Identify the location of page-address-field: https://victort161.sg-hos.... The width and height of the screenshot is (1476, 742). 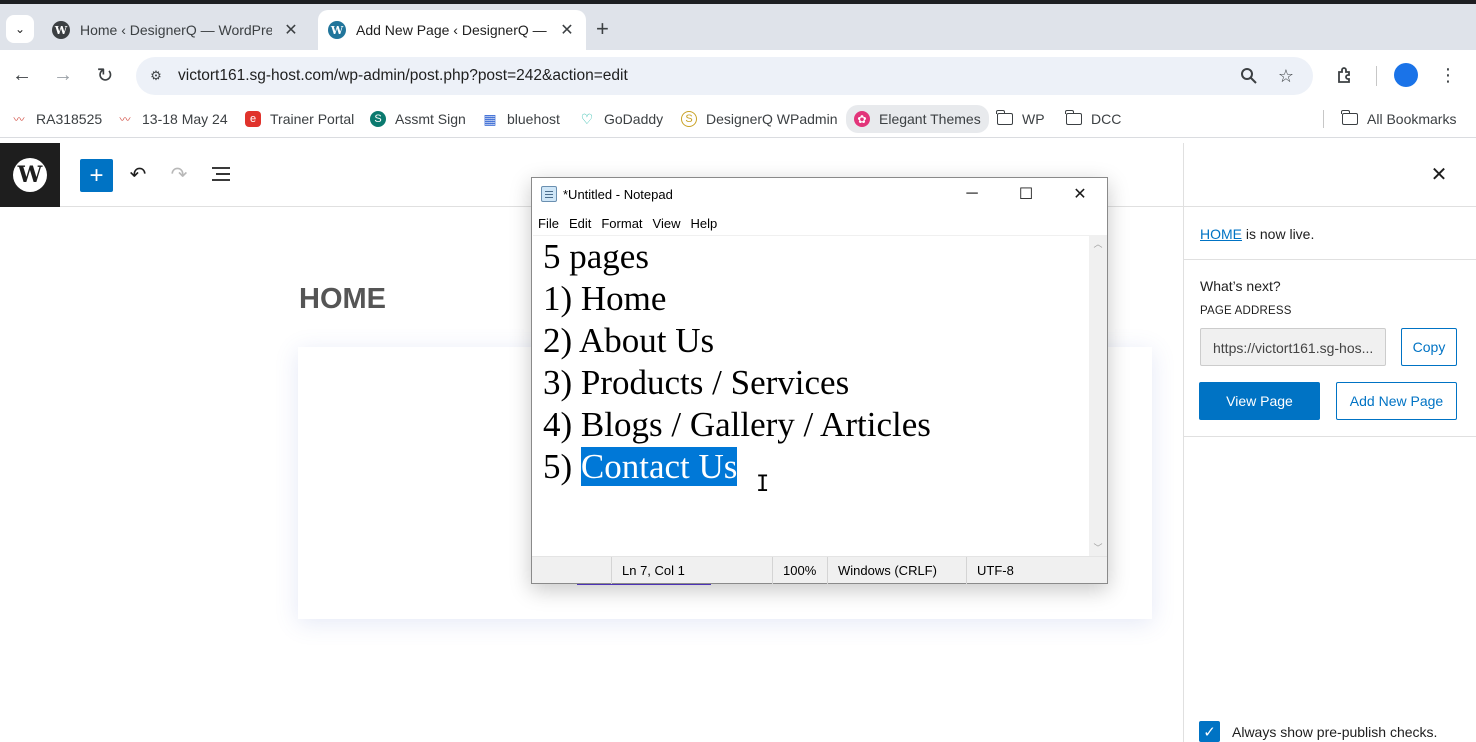
(1293, 347).